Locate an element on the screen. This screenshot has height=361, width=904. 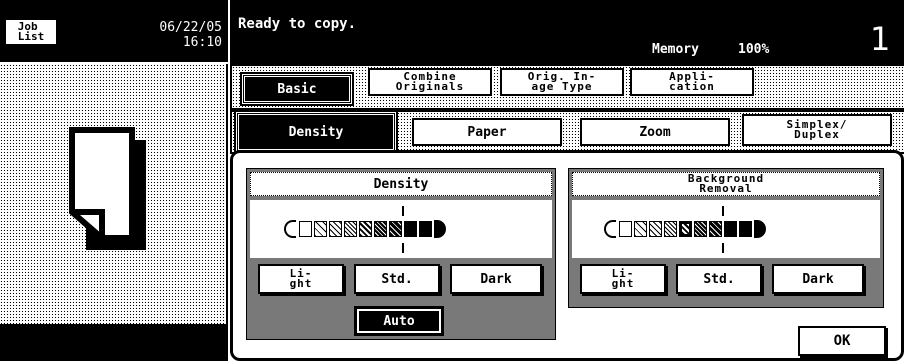
background-std-label: Std. is located at coordinates (719, 279).